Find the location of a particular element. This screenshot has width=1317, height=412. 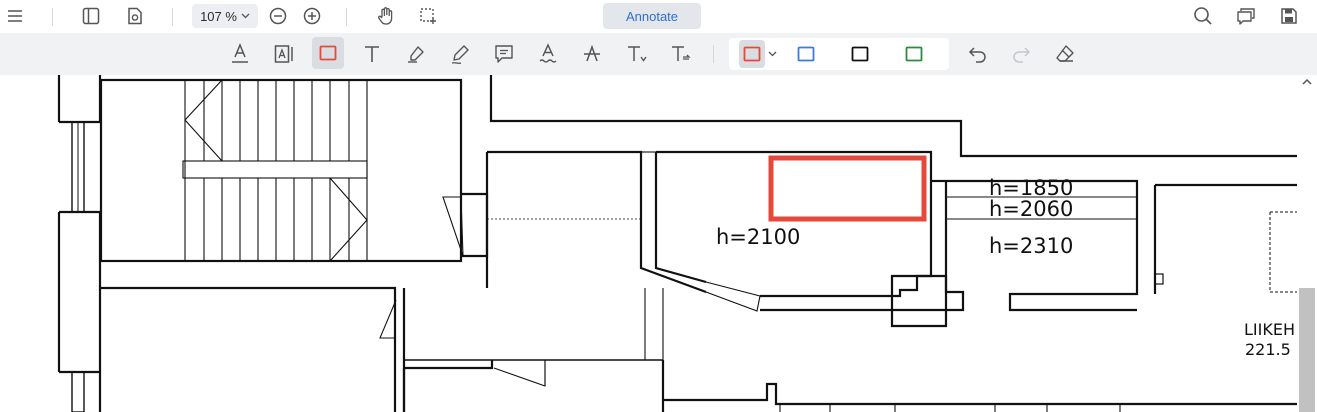

chevron-up-icon is located at coordinates (1307, 81).